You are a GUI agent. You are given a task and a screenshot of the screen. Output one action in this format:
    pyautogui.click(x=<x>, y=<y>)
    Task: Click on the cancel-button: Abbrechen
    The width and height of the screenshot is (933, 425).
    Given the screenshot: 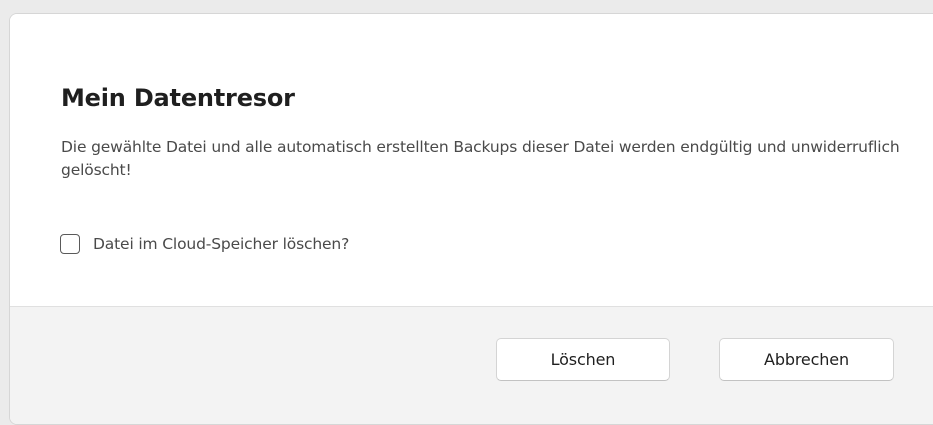 What is the action you would take?
    pyautogui.click(x=806, y=359)
    